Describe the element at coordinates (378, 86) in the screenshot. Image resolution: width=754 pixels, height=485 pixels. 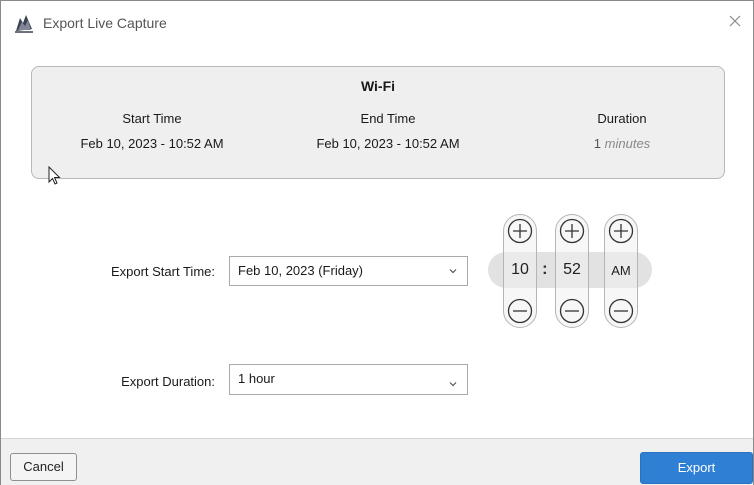
I see `adapter-name: Wi-Fi` at that location.